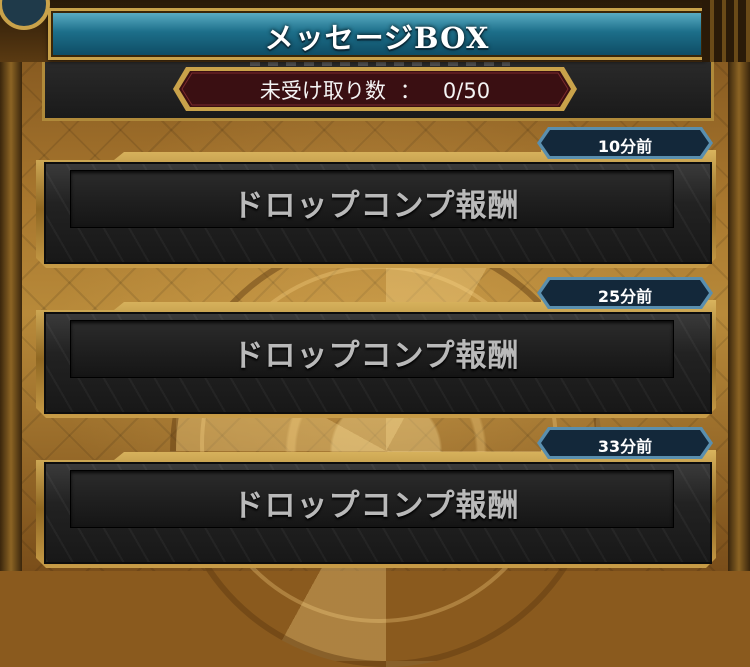 The height and width of the screenshot is (667, 750). I want to click on unread-counter: 未受け取り数 ： 0/50, so click(375, 89).